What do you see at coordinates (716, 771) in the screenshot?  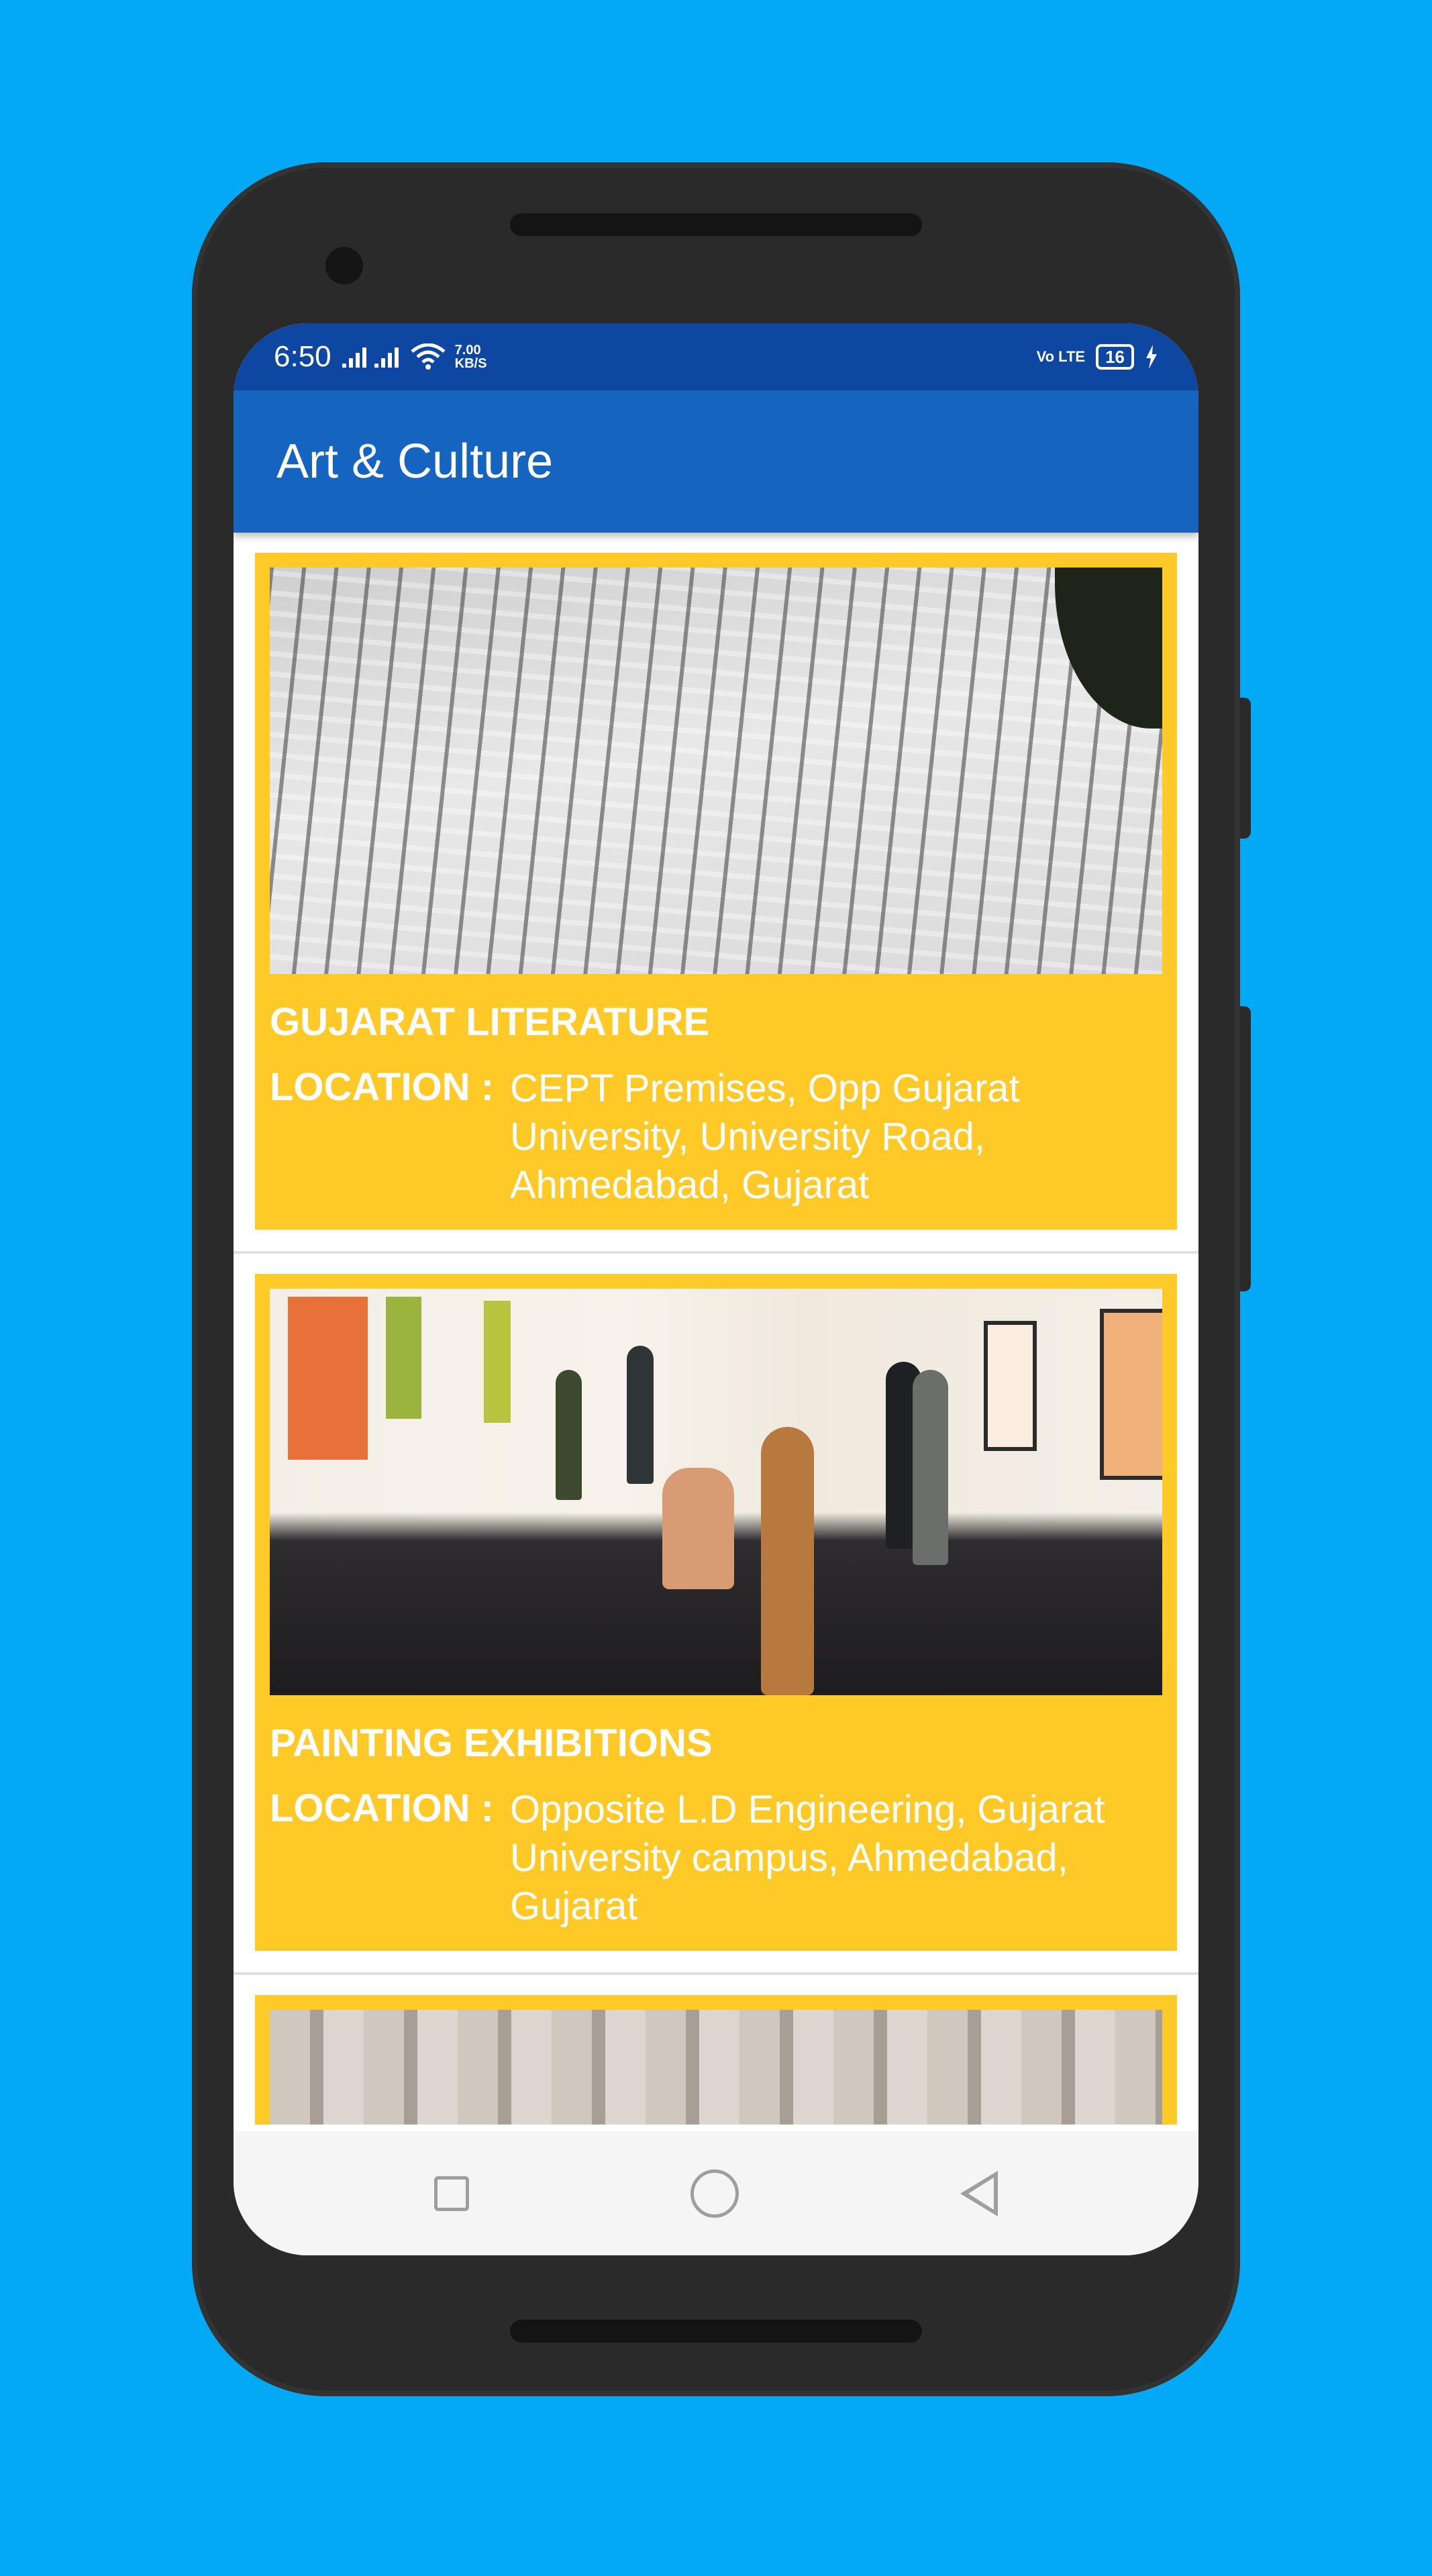 I see `card-image-literature` at bounding box center [716, 771].